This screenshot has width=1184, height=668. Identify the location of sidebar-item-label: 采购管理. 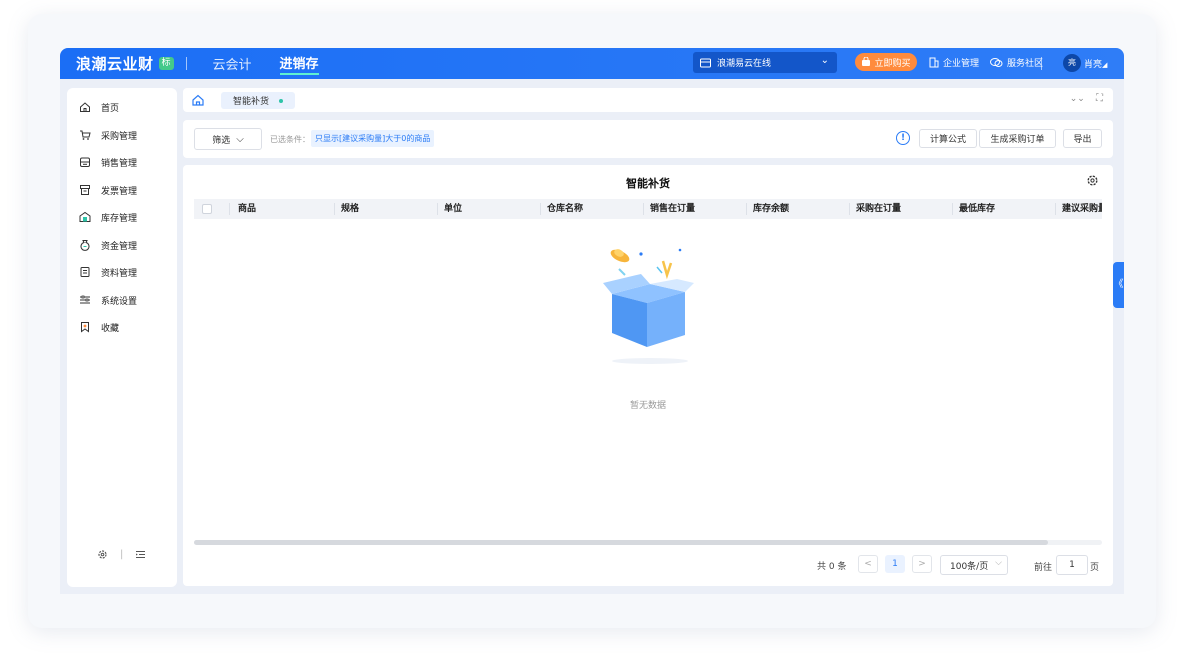
(119, 136).